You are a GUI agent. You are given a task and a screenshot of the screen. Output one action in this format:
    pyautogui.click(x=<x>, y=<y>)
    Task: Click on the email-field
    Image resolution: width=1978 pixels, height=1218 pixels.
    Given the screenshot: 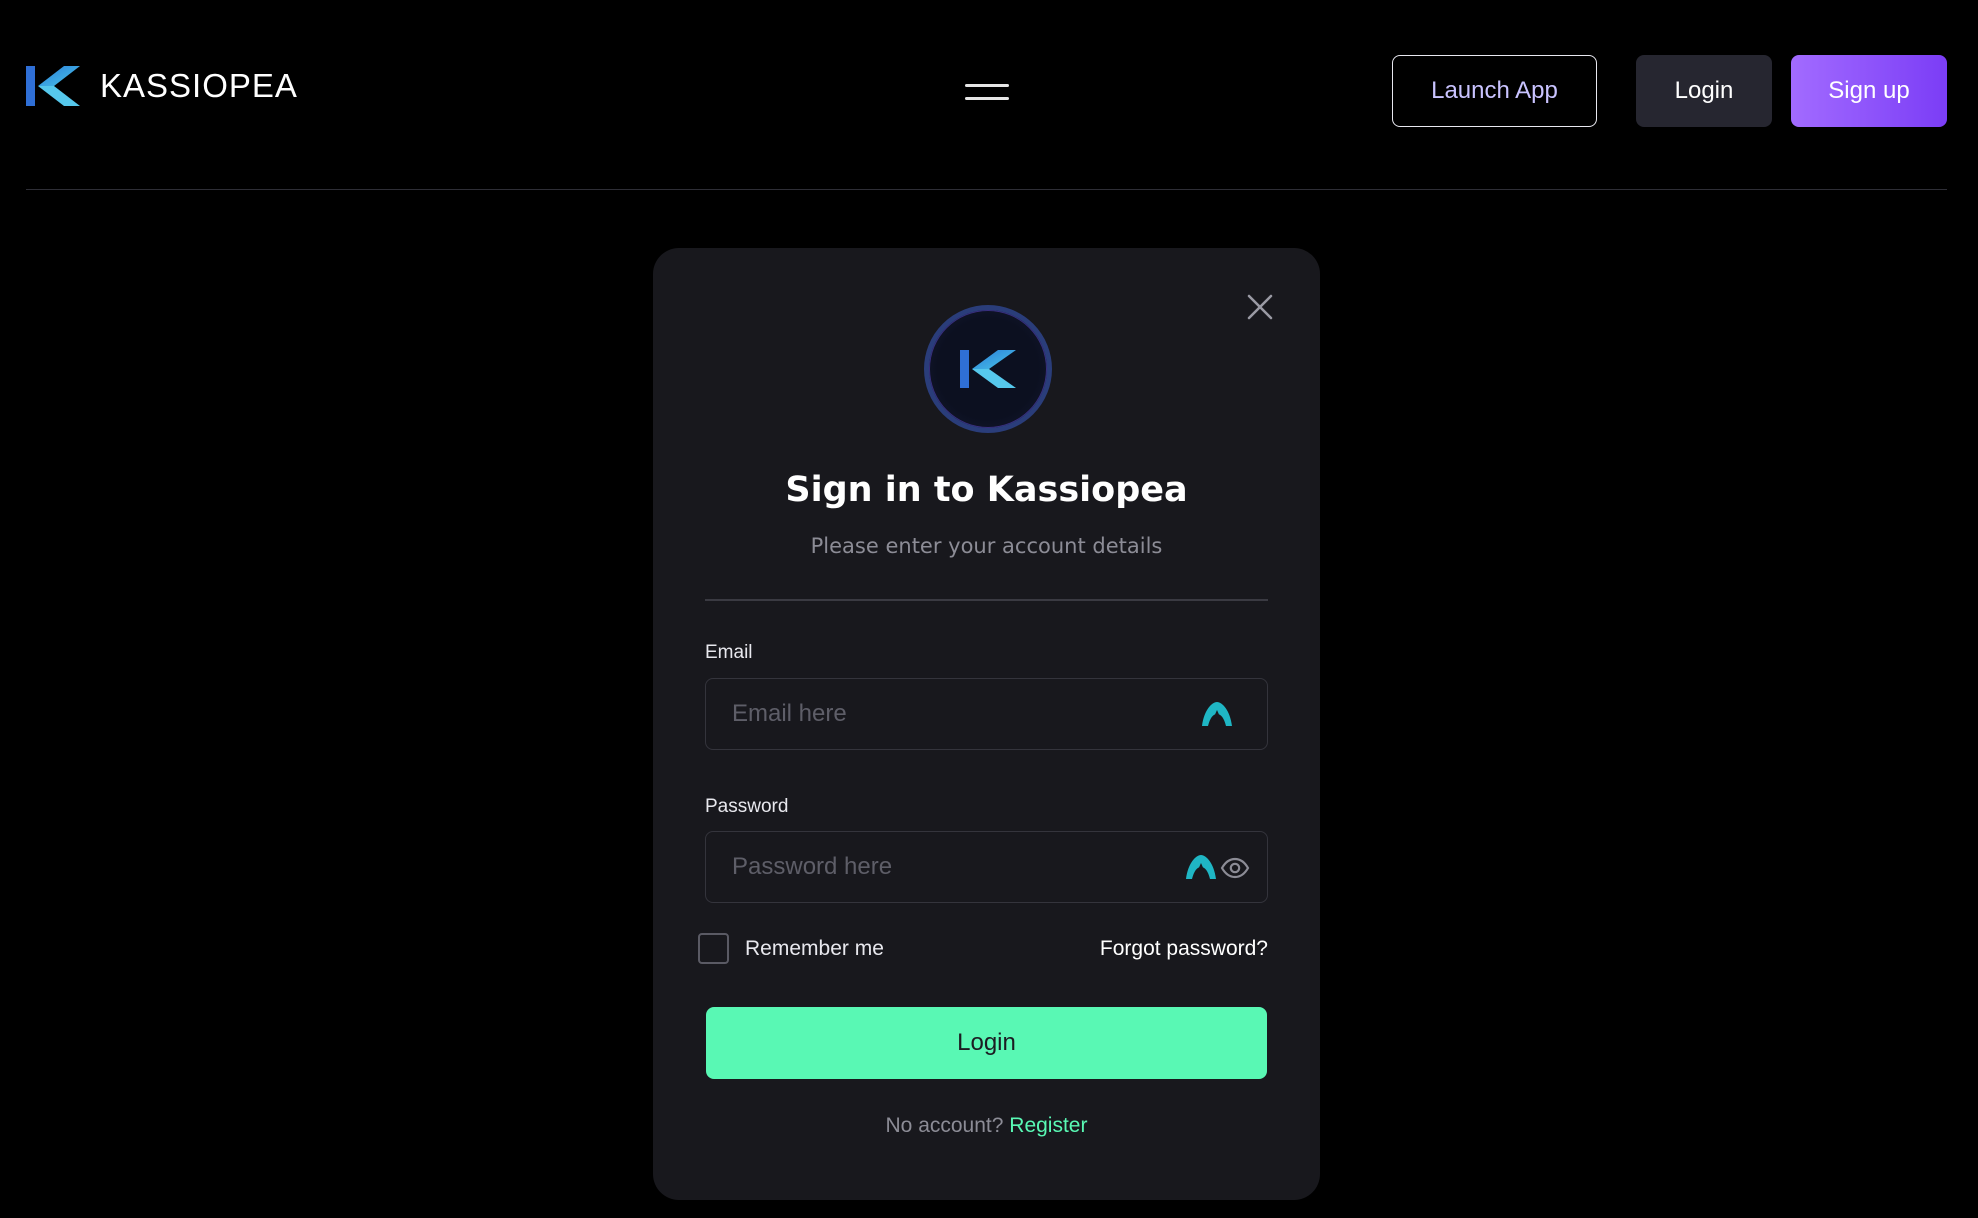 What is the action you would take?
    pyautogui.click(x=986, y=714)
    